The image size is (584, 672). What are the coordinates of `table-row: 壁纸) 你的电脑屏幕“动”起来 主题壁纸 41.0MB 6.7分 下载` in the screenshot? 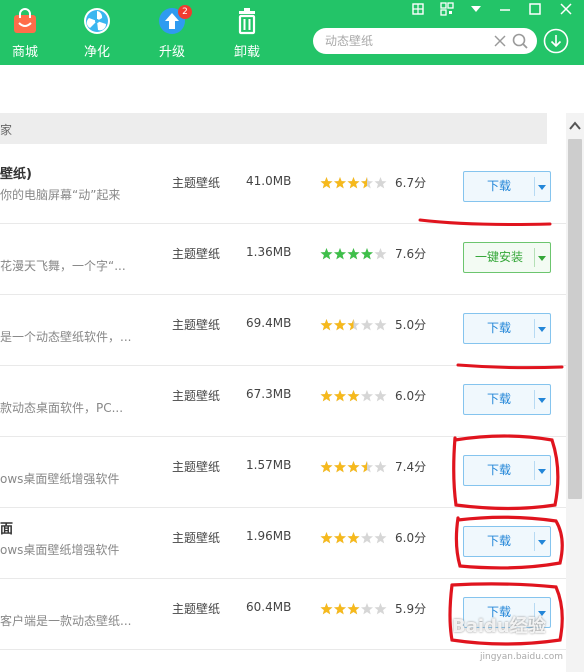 It's located at (283, 188).